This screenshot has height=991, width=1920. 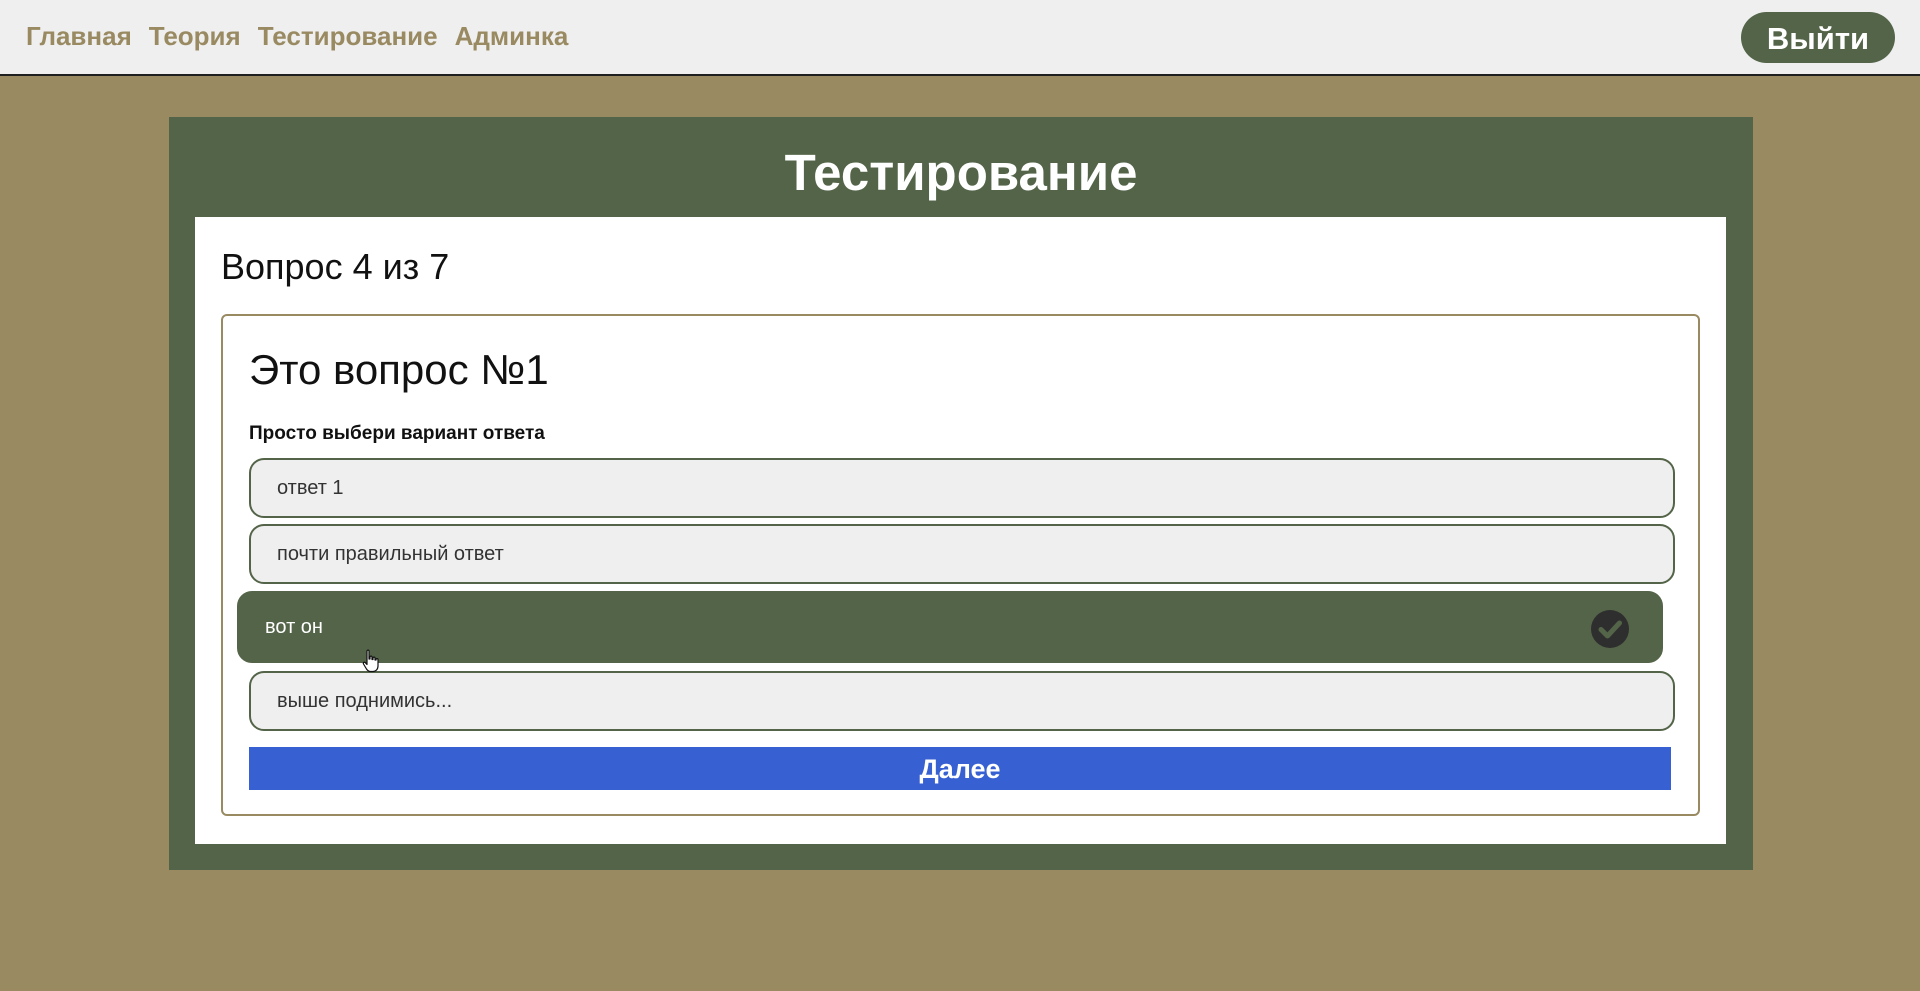 What do you see at coordinates (962, 488) in the screenshot?
I see `answer-option: ответ 1` at bounding box center [962, 488].